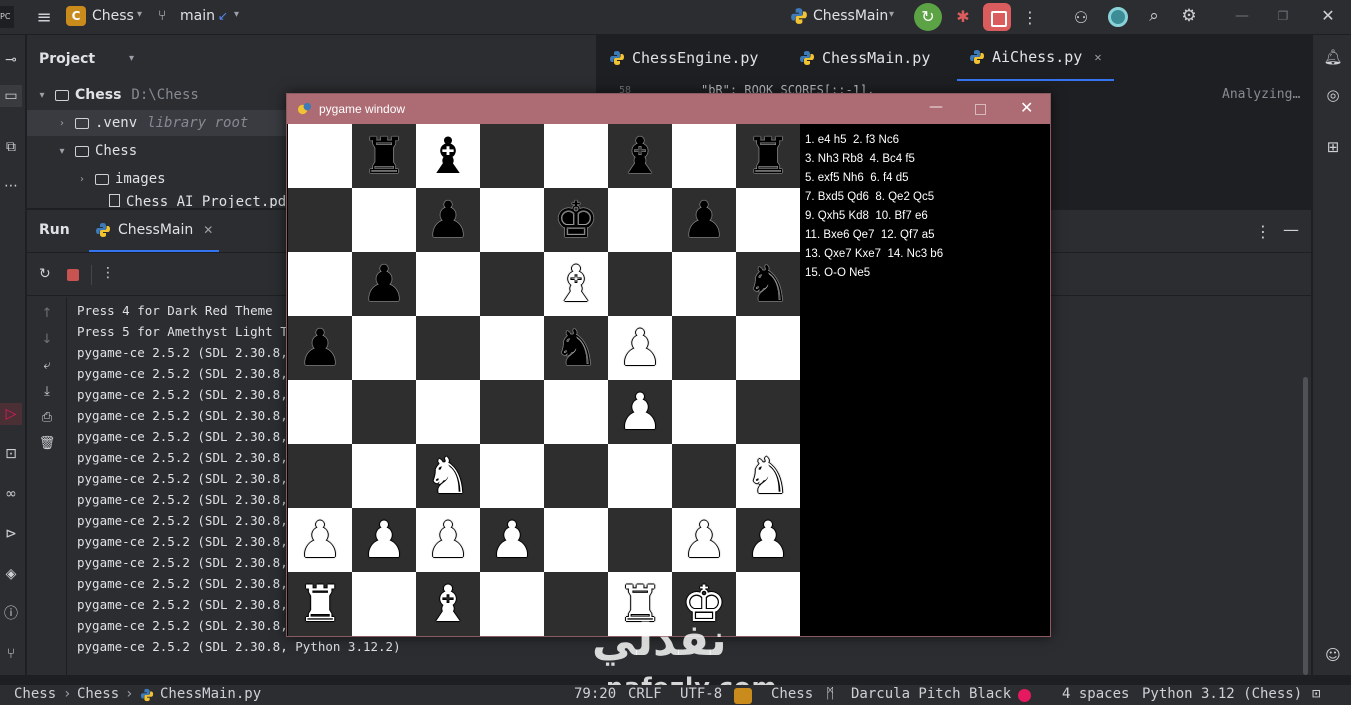 The image size is (1351, 705). I want to click on add-user-icon: ⚇, so click(1081, 17).